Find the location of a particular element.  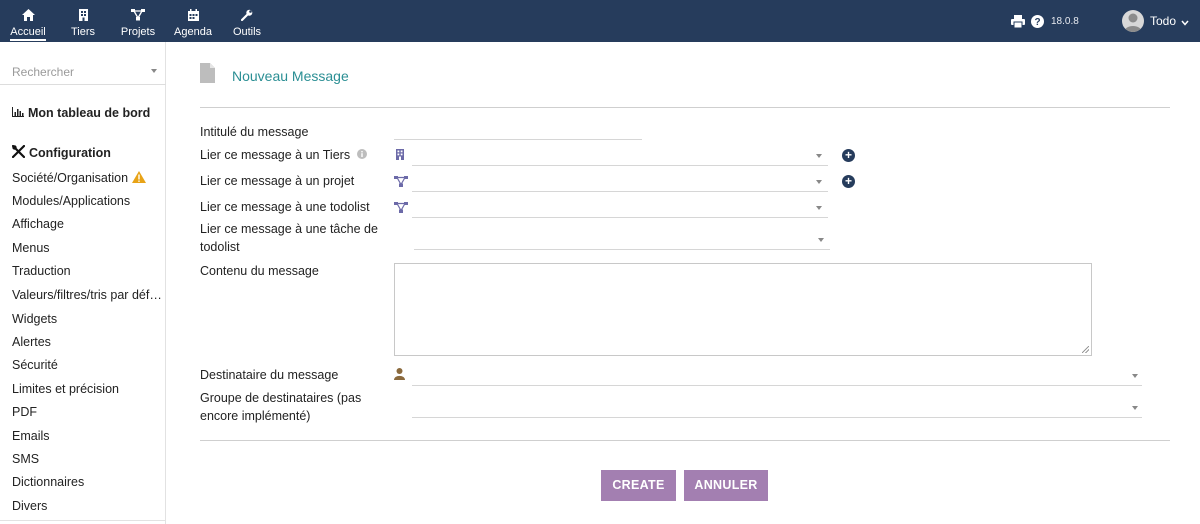

subject-label: Intitulé du message is located at coordinates (254, 132).